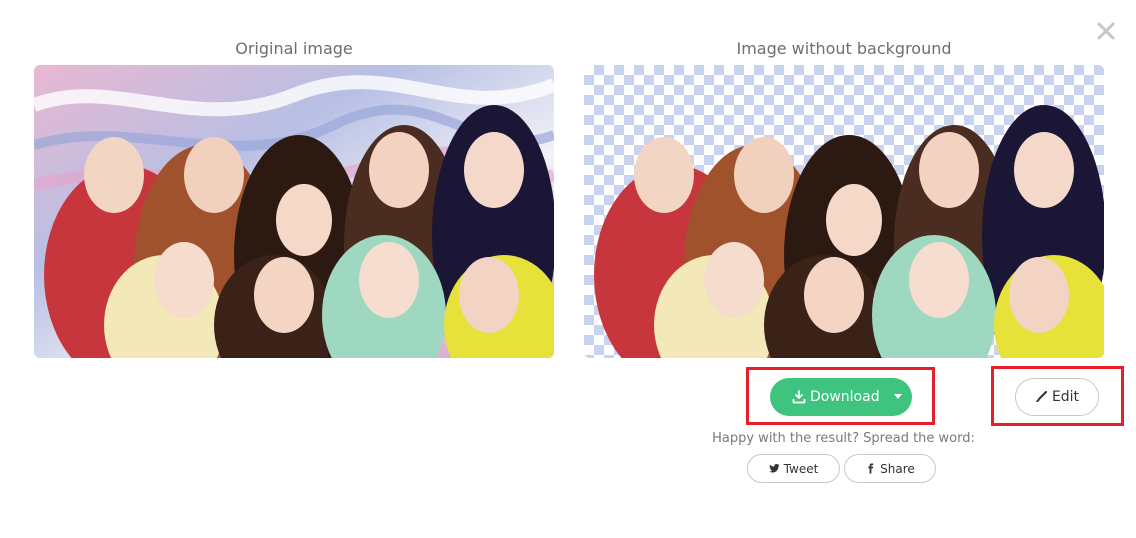  What do you see at coordinates (294, 48) in the screenshot?
I see `original-image-title: Original image` at bounding box center [294, 48].